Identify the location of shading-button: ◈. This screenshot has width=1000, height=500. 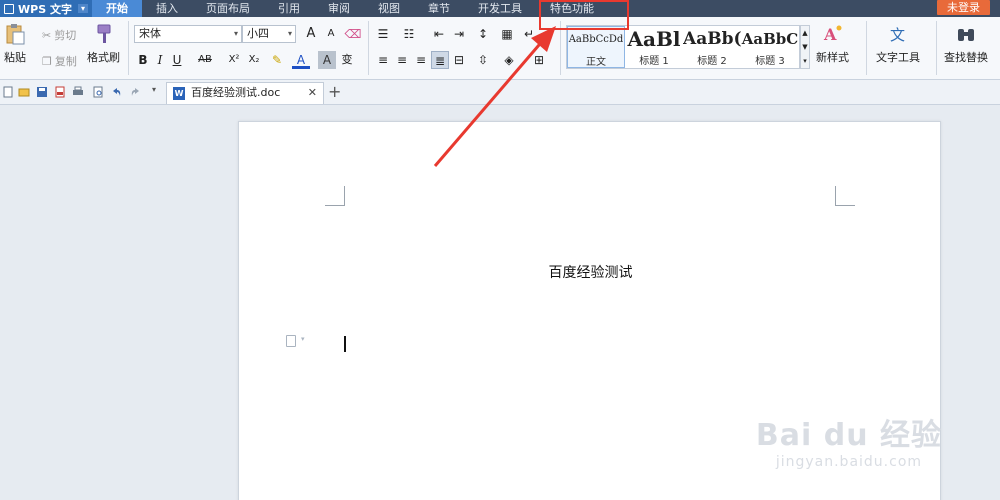
(509, 60).